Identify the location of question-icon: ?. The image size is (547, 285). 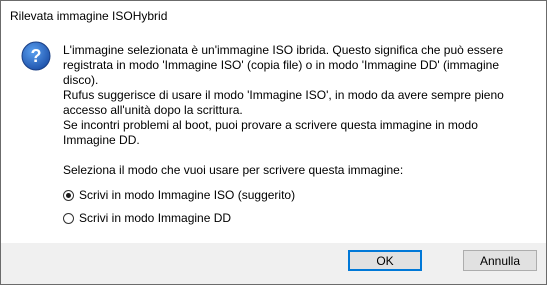
(36, 56).